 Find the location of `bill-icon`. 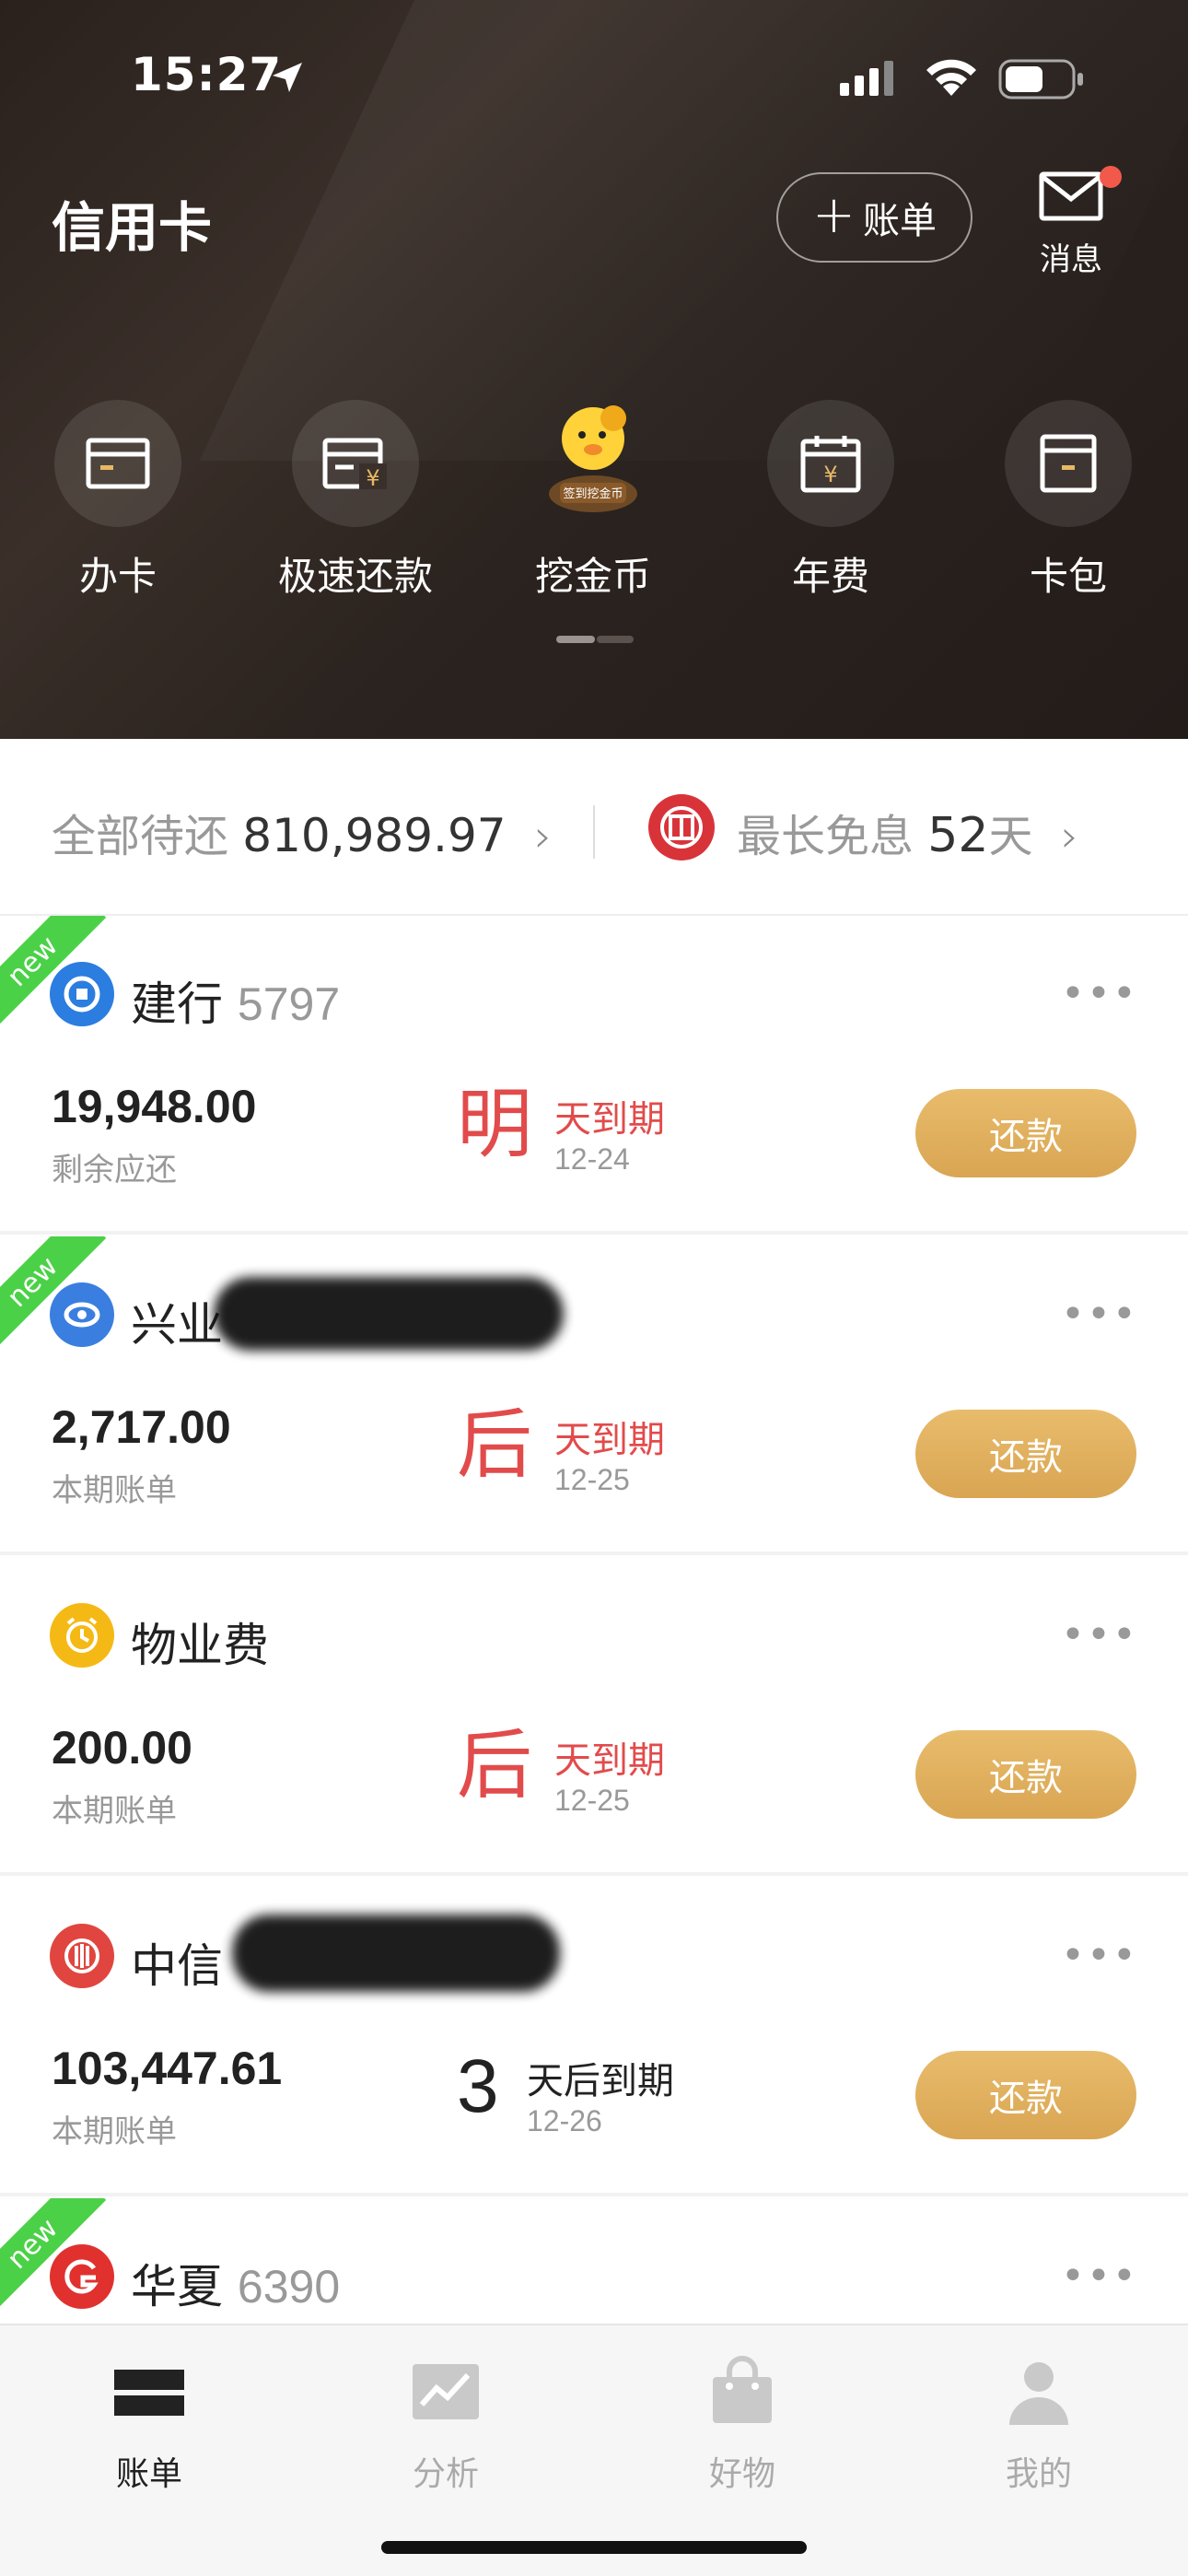

bill-icon is located at coordinates (149, 2393).